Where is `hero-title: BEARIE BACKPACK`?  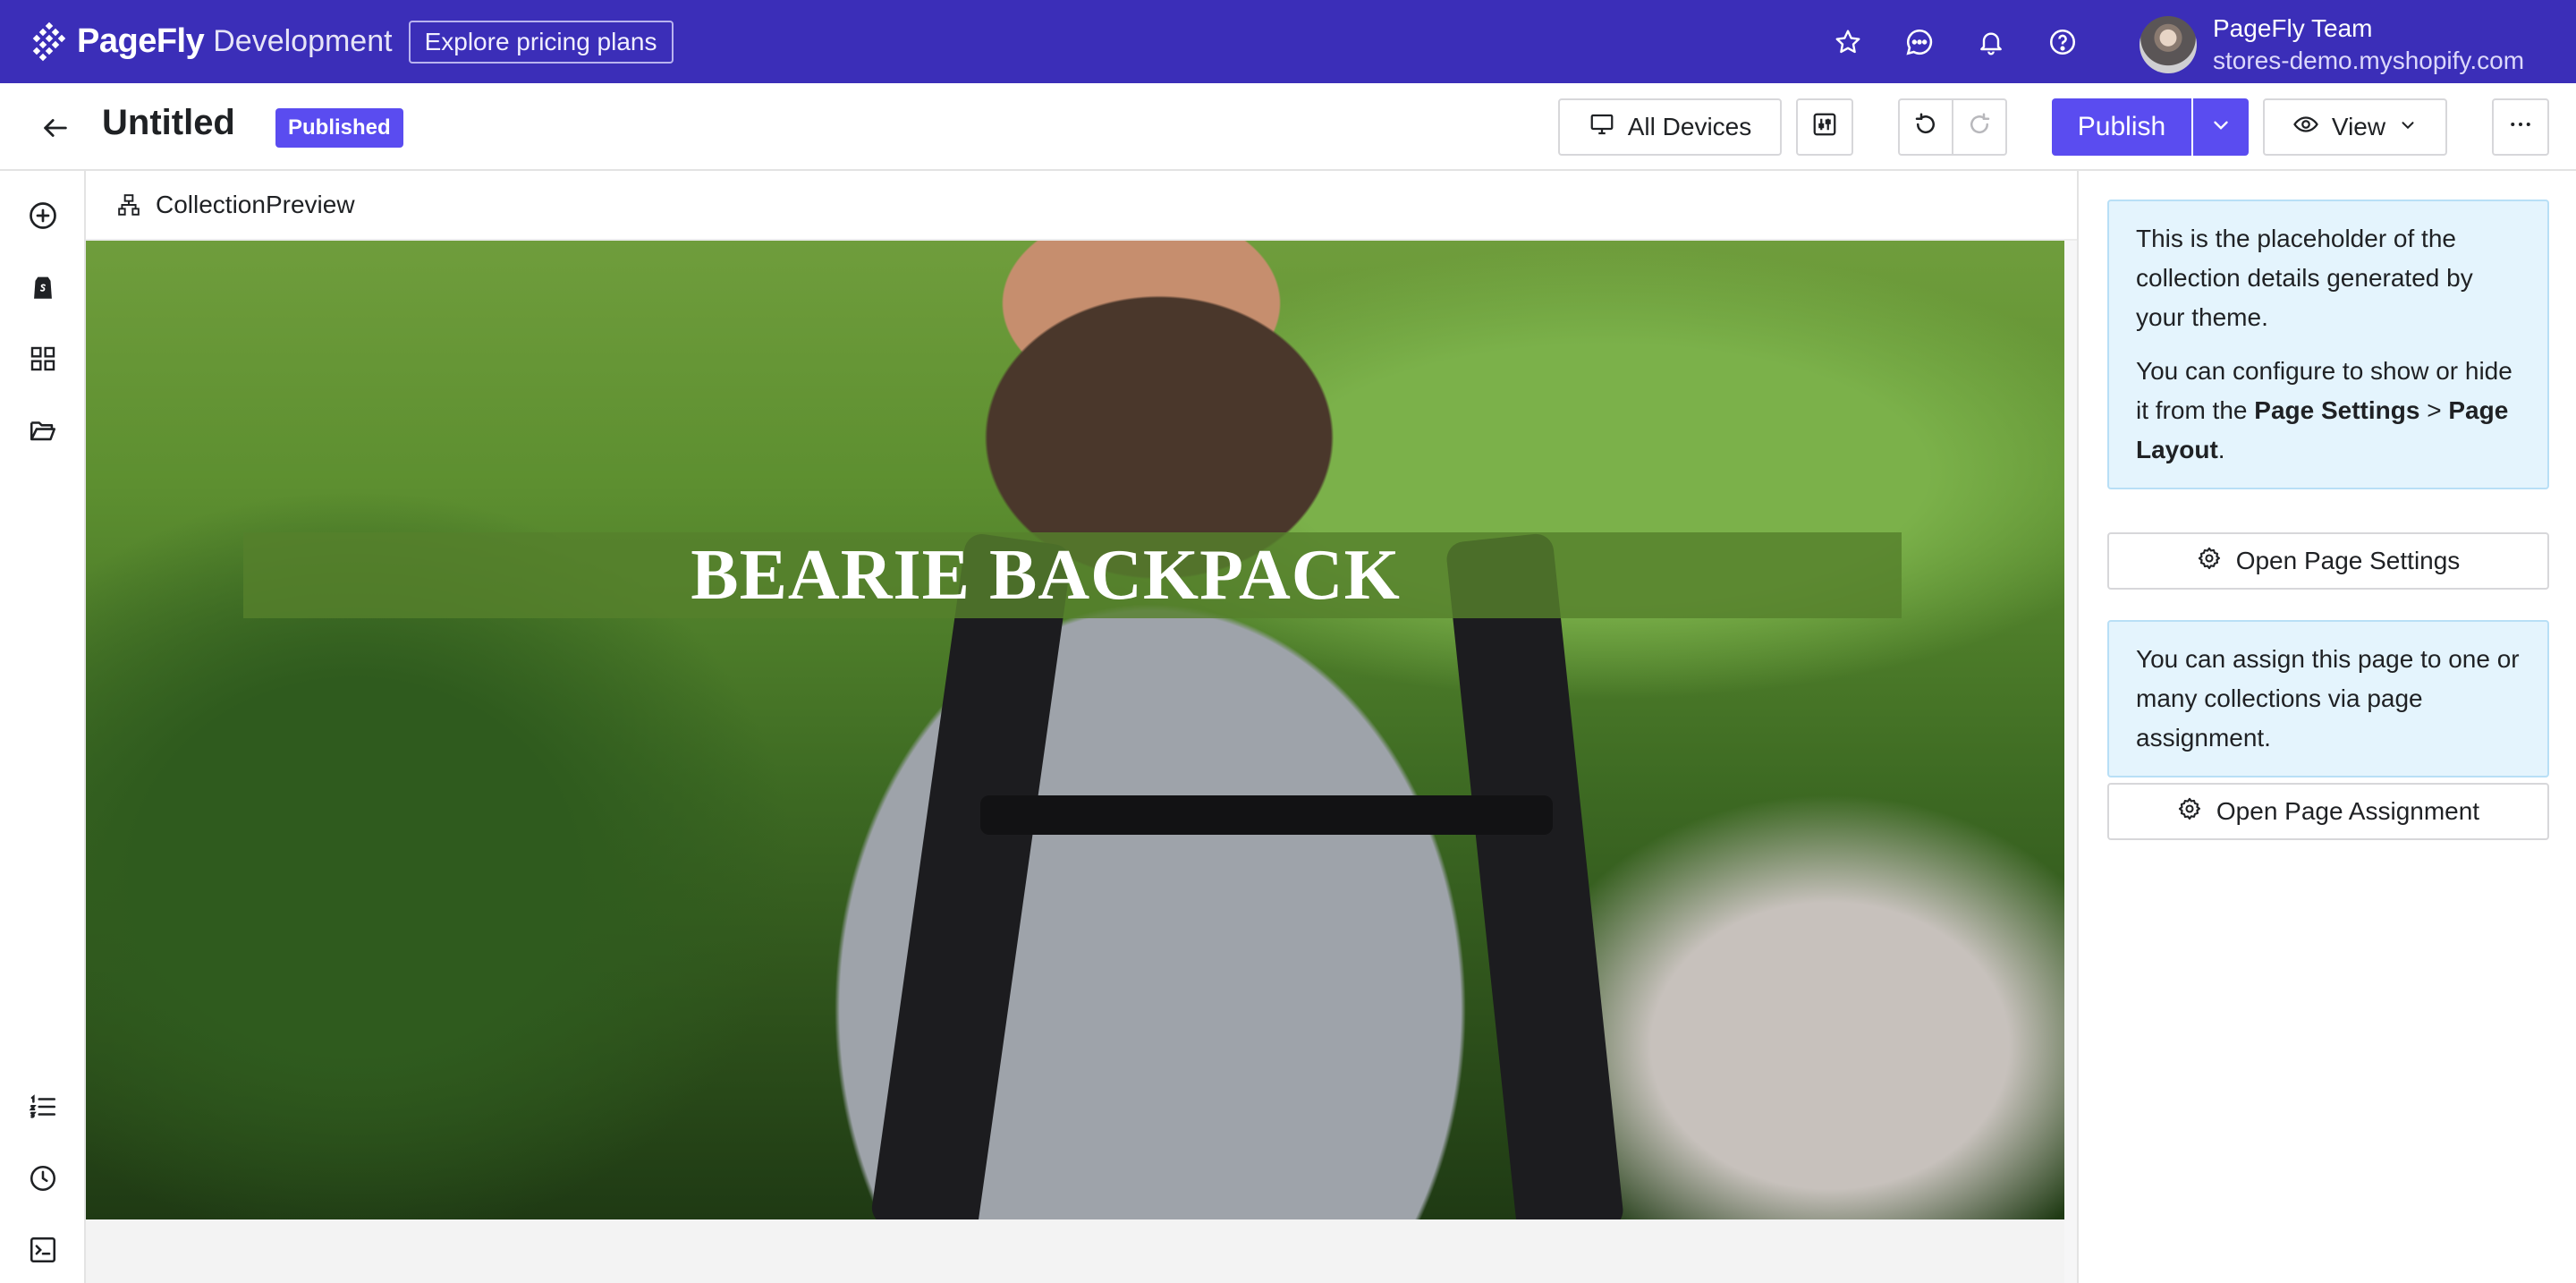
hero-title: BEARIE BACKPACK is located at coordinates (1072, 575).